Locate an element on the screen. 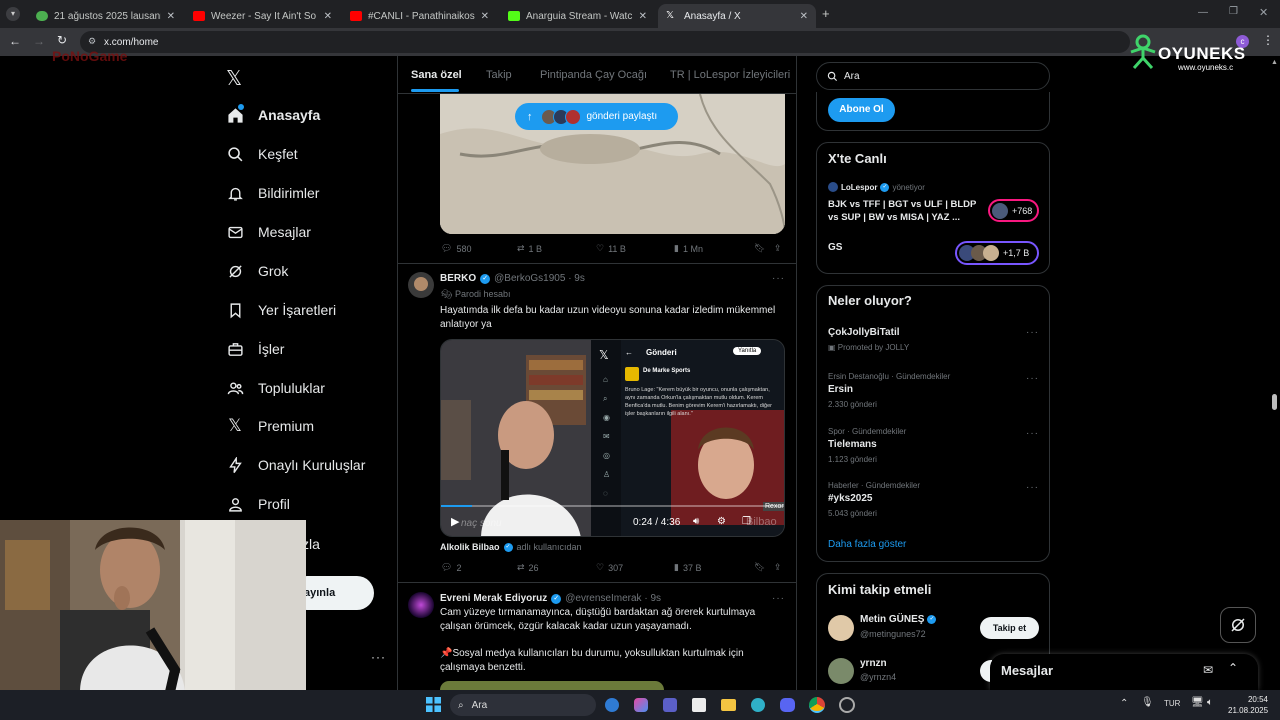 This screenshot has height=720, width=1280. teams-icon is located at coordinates (670, 705).